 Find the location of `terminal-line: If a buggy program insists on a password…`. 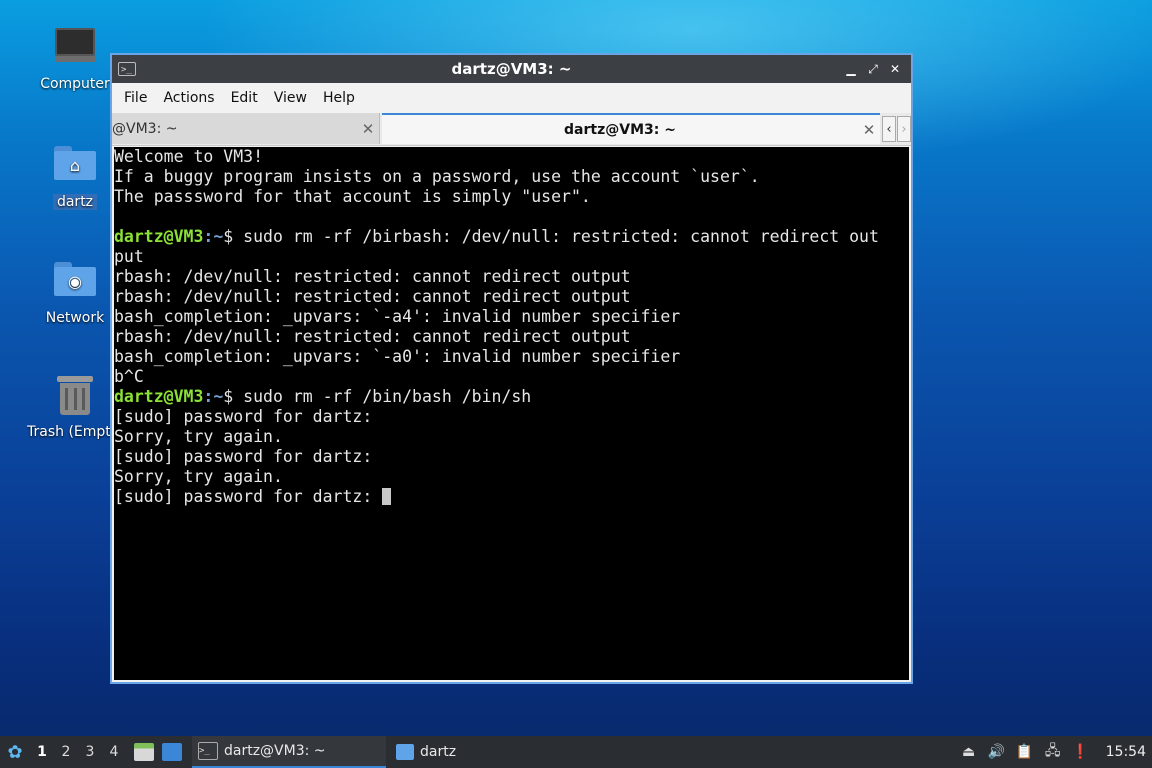

terminal-line: If a buggy program insists on a password… is located at coordinates (437, 176).